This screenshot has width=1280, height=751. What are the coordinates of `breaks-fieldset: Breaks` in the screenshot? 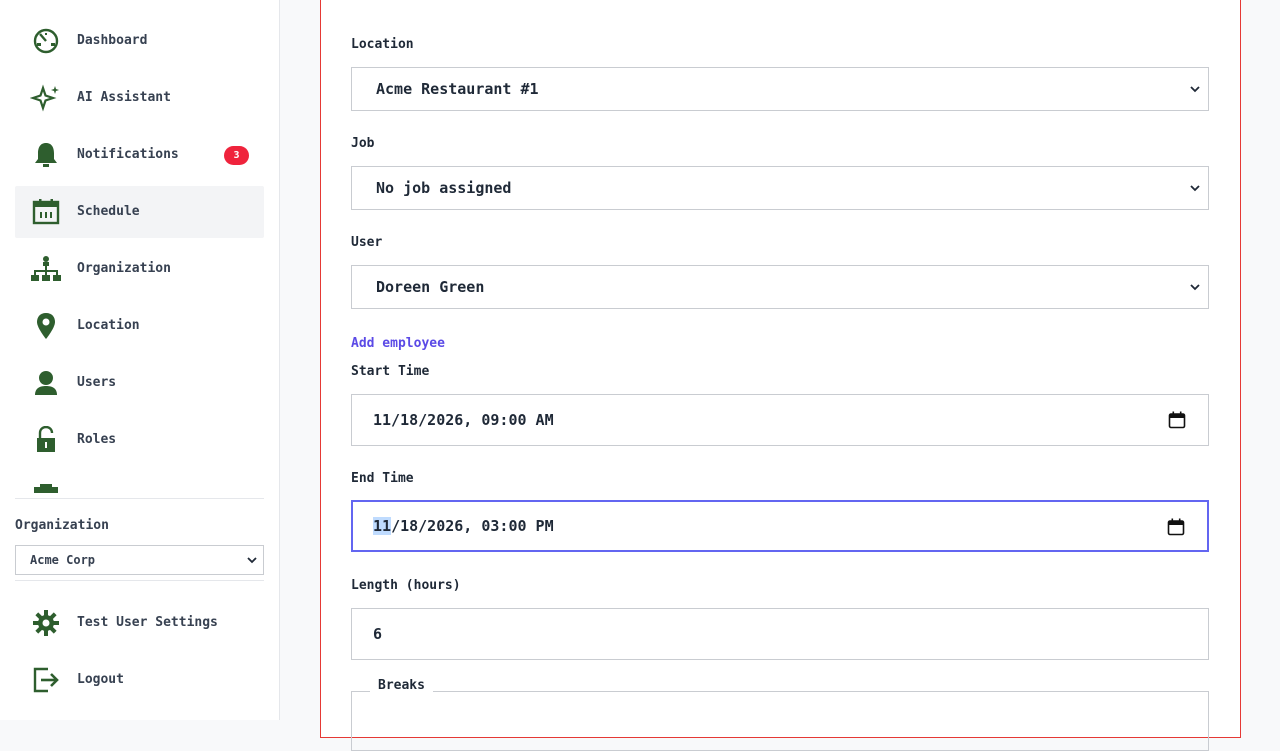 It's located at (780, 714).